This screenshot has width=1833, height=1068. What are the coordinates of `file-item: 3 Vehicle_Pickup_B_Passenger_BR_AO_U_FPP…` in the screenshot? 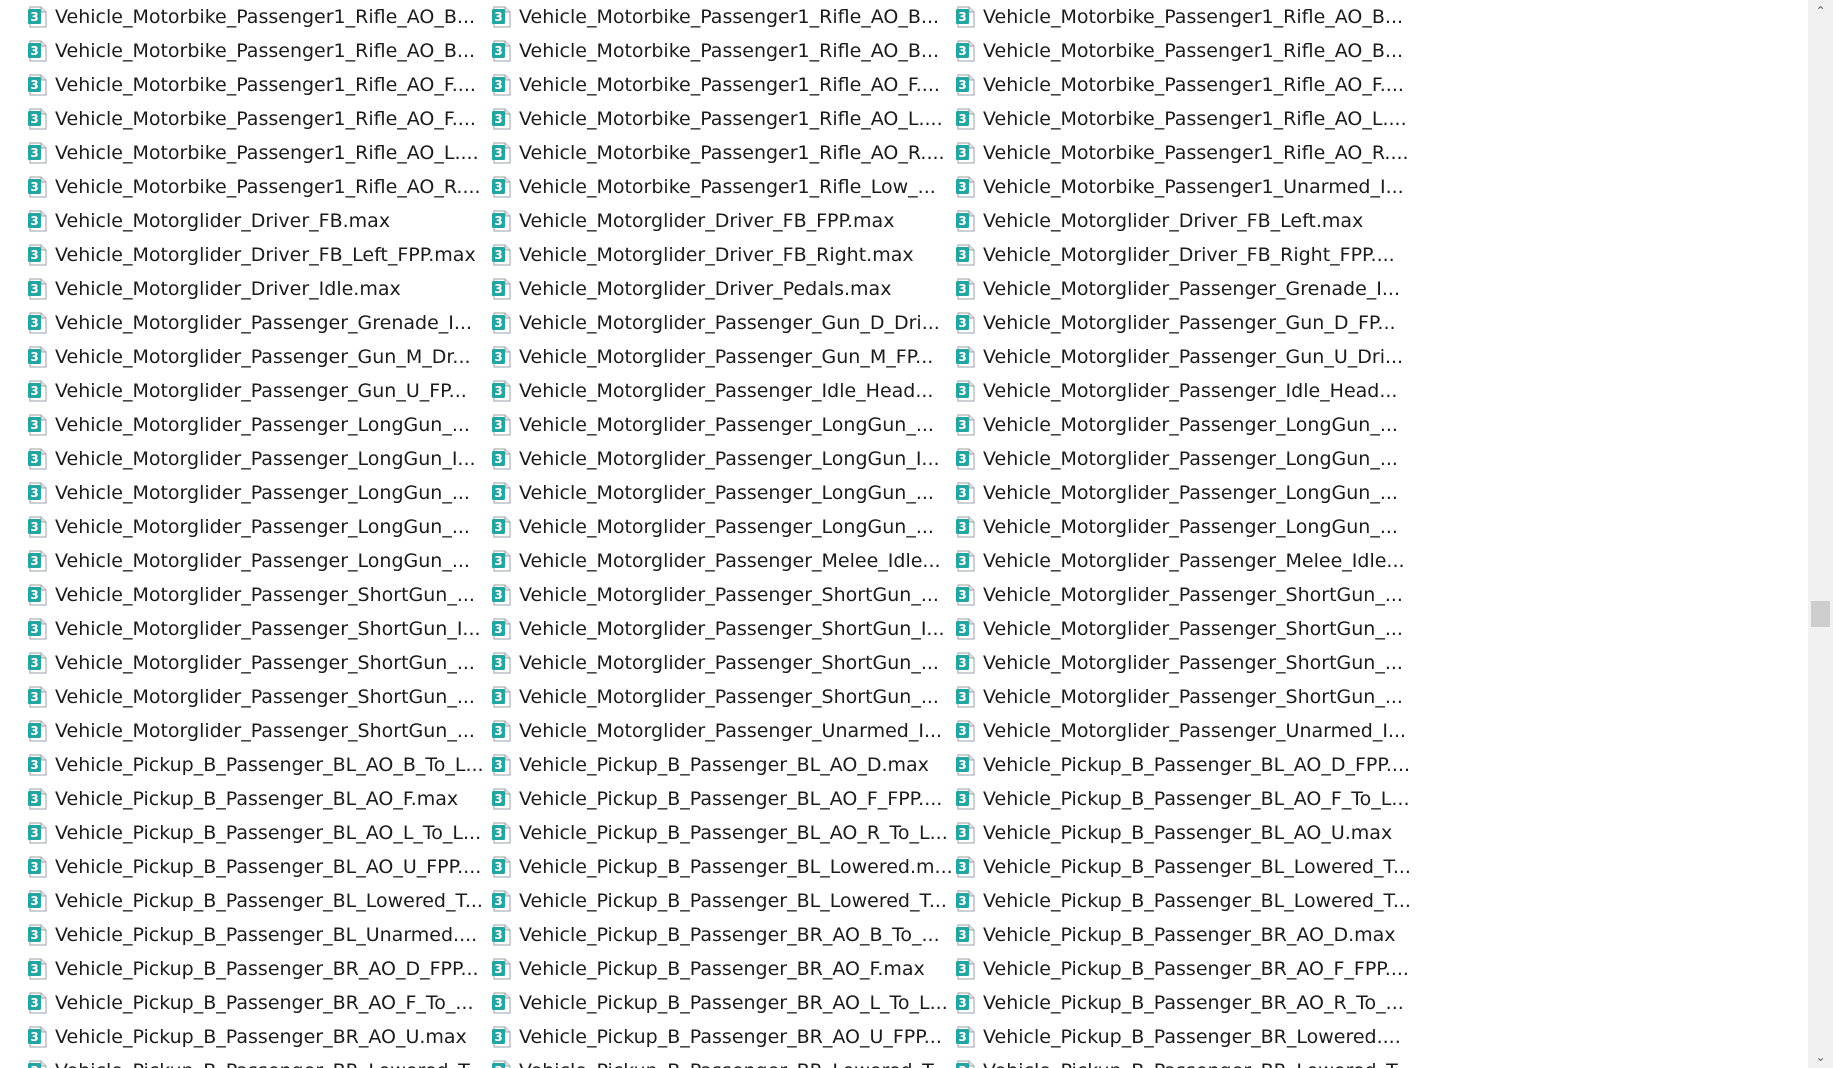 It's located at (723, 1037).